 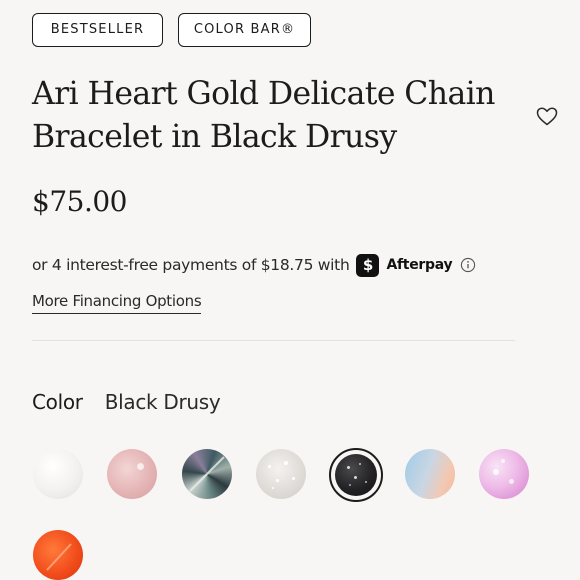 I want to click on wishlist-button, so click(x=547, y=116).